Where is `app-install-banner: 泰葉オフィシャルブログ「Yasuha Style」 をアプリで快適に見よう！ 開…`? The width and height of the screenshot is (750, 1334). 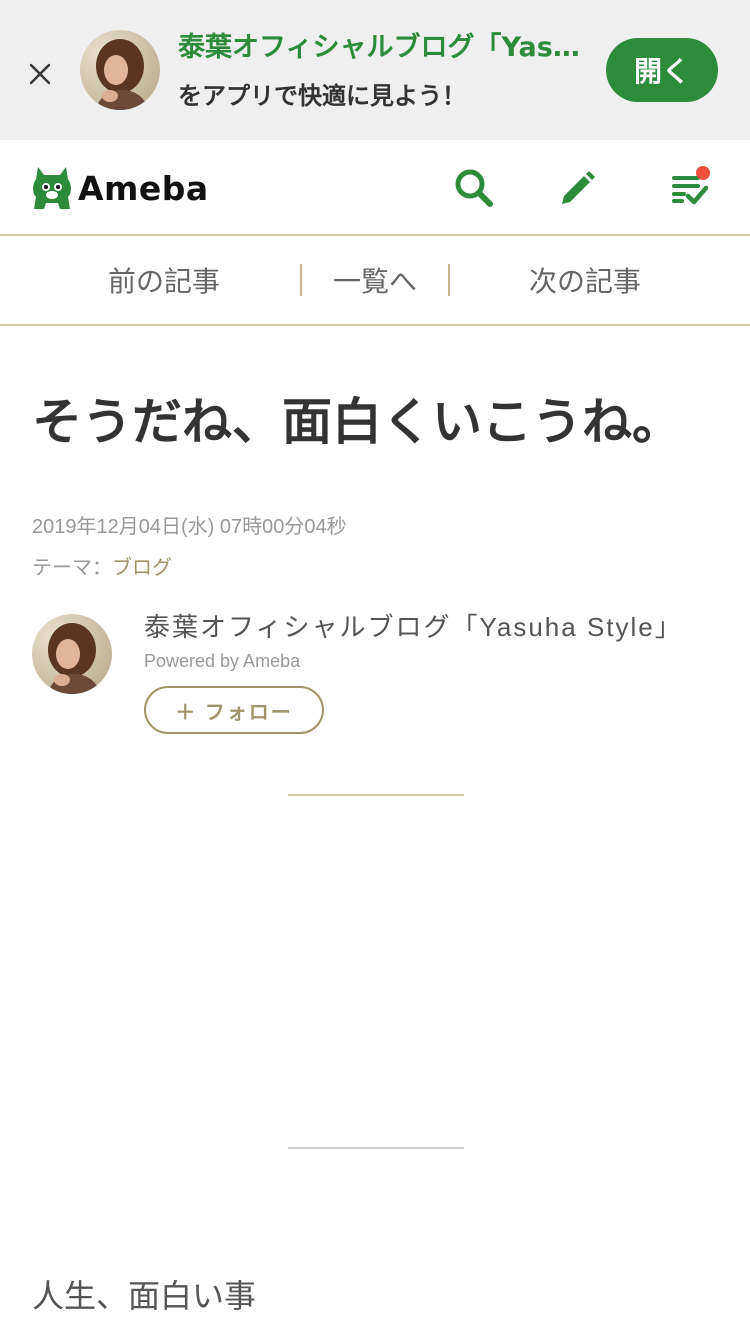
app-install-banner: 泰葉オフィシャルブログ「Yasuha Style」 をアプリで快適に見よう！ 開… is located at coordinates (375, 70).